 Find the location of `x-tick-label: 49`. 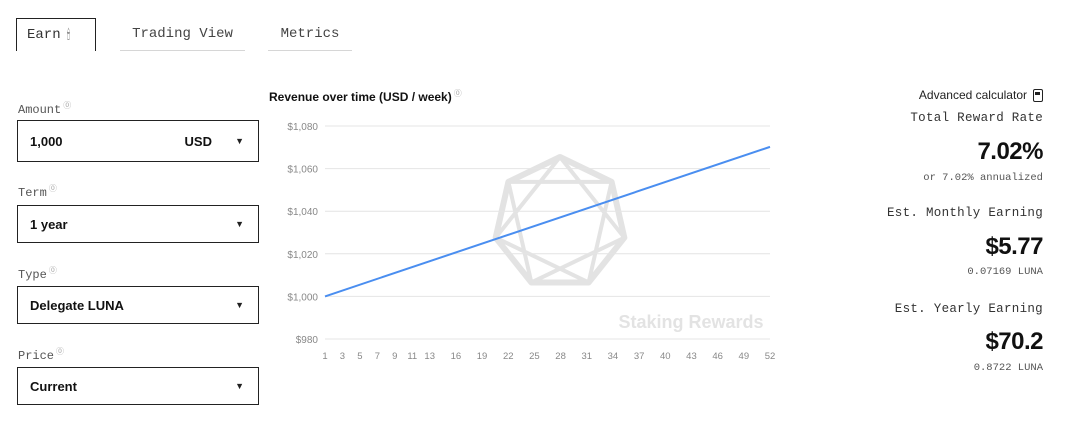

x-tick-label: 49 is located at coordinates (744, 356).